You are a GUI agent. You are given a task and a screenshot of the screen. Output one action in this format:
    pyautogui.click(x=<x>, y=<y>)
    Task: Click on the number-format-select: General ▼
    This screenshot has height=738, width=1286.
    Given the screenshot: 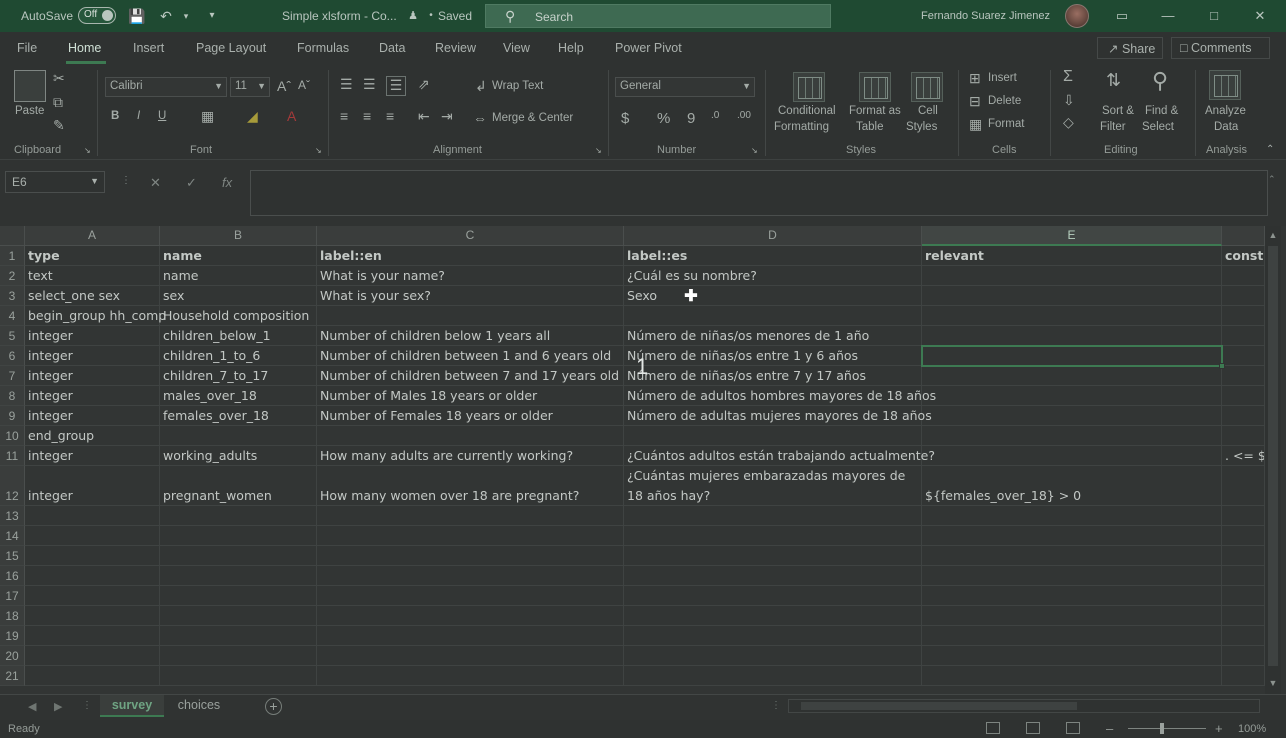 What is the action you would take?
    pyautogui.click(x=685, y=87)
    